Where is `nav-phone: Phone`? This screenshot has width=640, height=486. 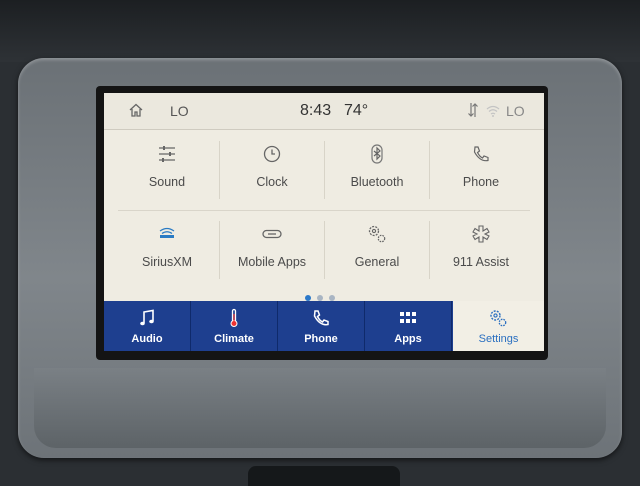
nav-phone: Phone is located at coordinates (321, 326).